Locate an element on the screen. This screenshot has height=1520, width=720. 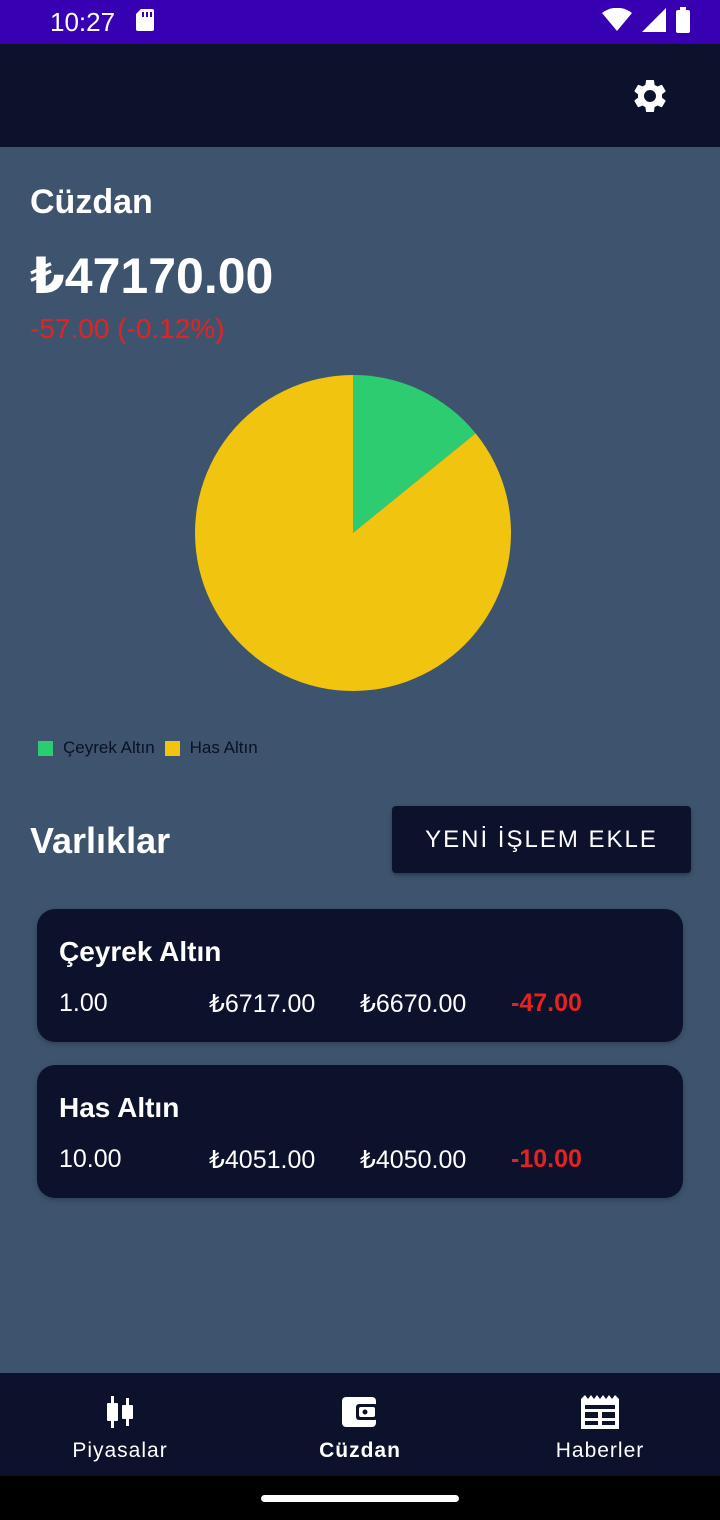
nav-item-cuzdan: Cüzdan is located at coordinates (360, 1424).